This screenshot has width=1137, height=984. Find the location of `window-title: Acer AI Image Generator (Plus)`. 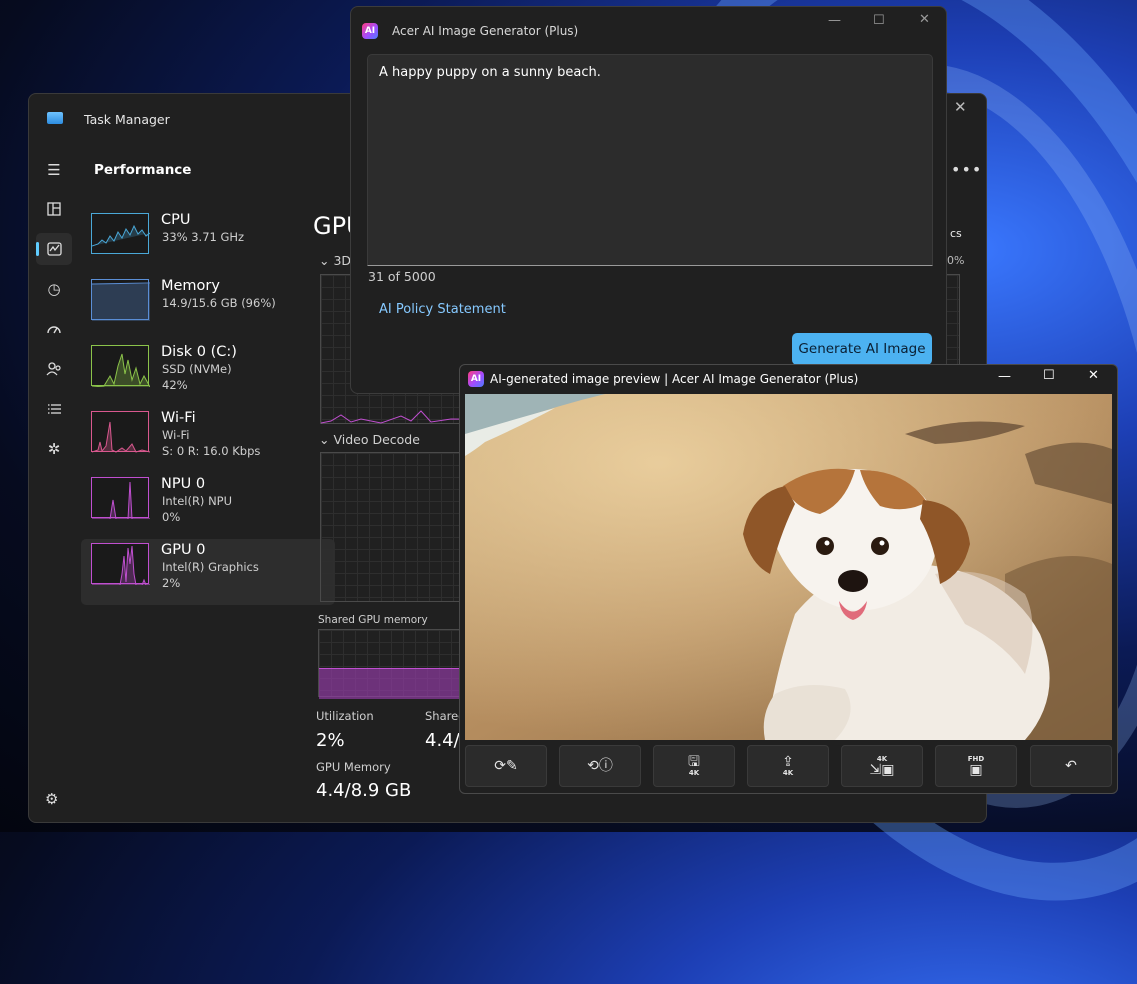

window-title: Acer AI Image Generator (Plus) is located at coordinates (485, 31).